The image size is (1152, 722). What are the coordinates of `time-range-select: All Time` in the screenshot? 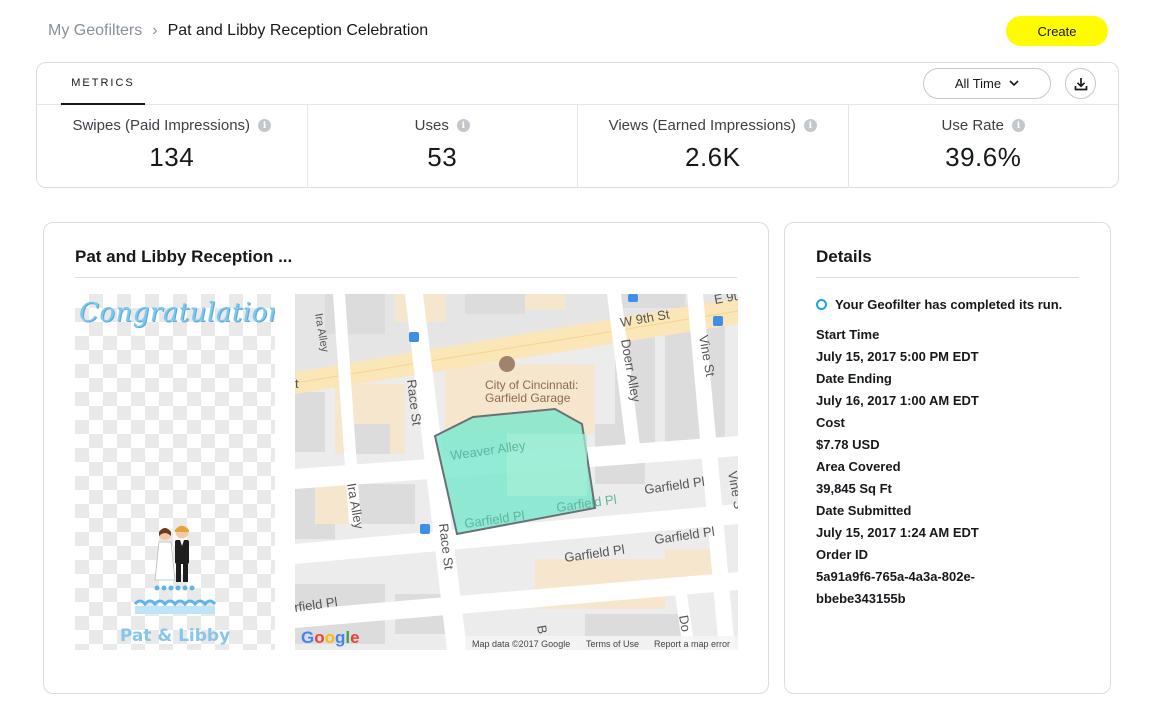 It's located at (987, 83).